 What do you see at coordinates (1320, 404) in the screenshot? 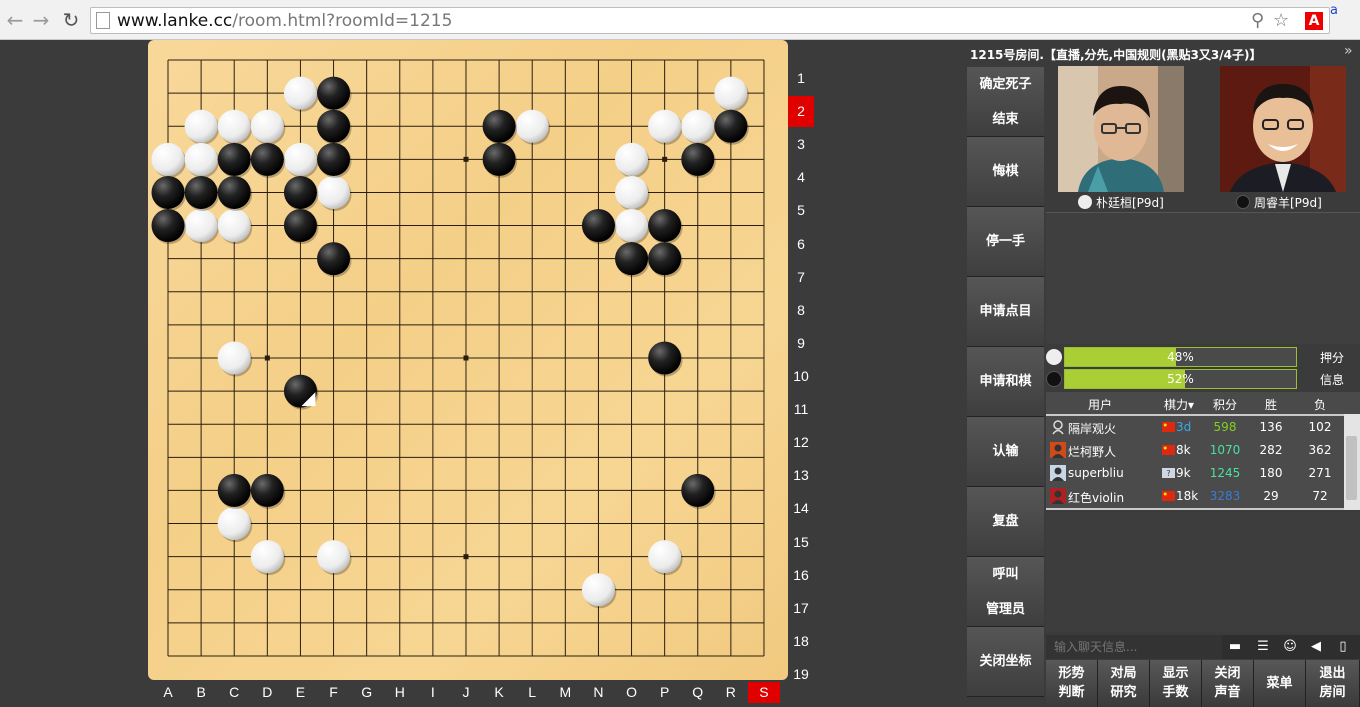
I see `header-losses: 负` at bounding box center [1320, 404].